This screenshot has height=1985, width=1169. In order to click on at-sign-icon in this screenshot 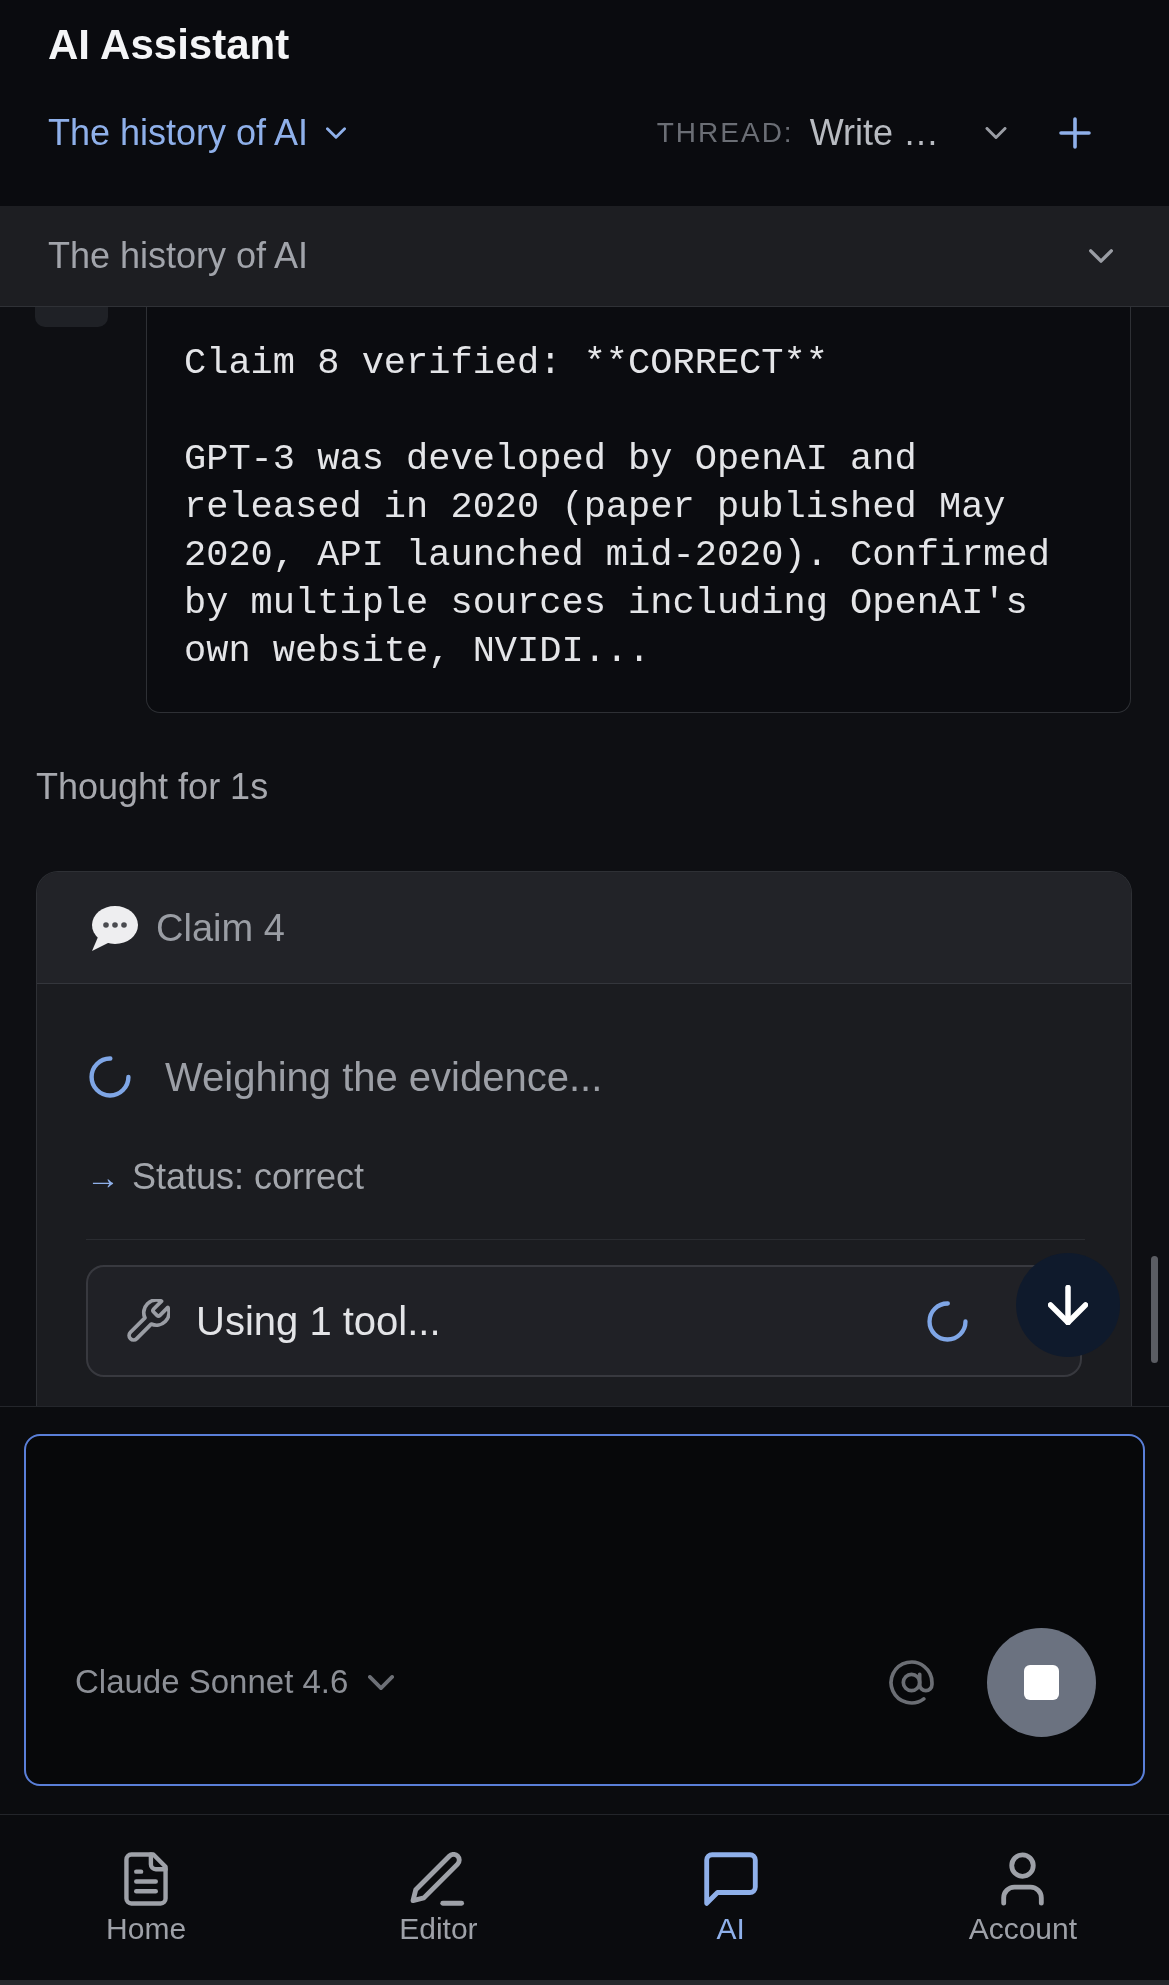, I will do `click(911, 1682)`.